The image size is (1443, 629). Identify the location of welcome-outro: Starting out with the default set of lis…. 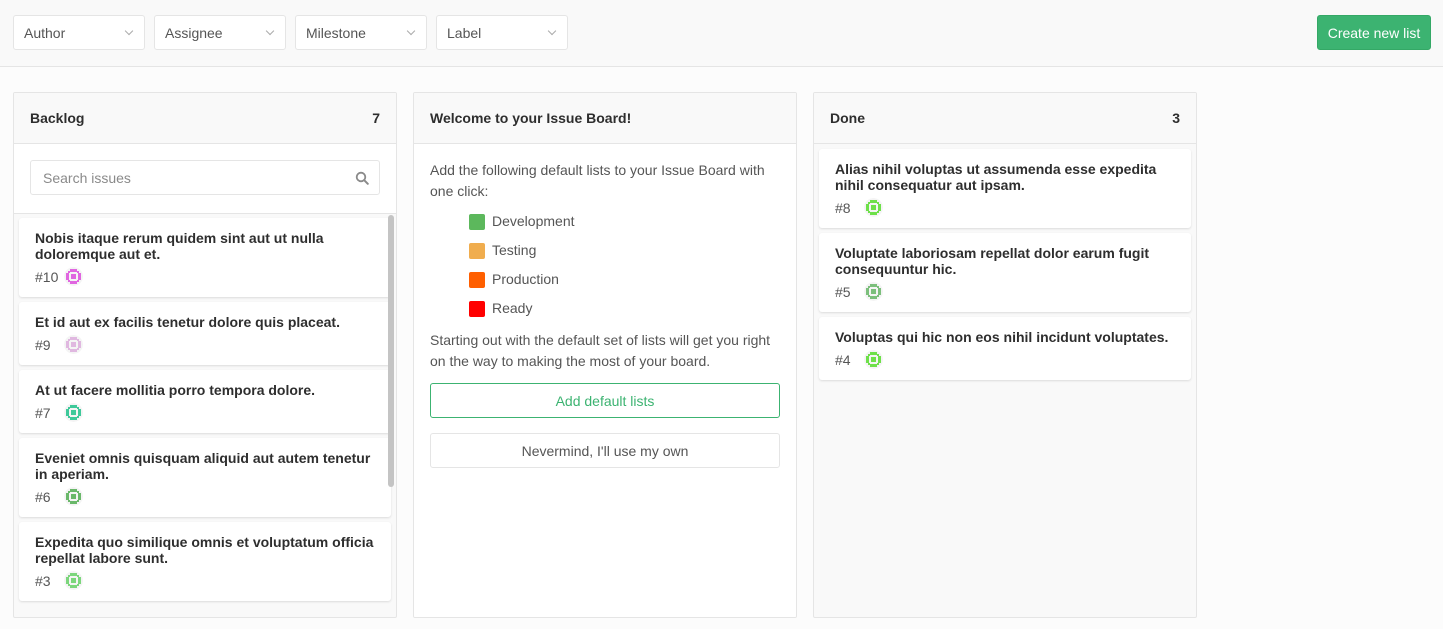
(600, 350).